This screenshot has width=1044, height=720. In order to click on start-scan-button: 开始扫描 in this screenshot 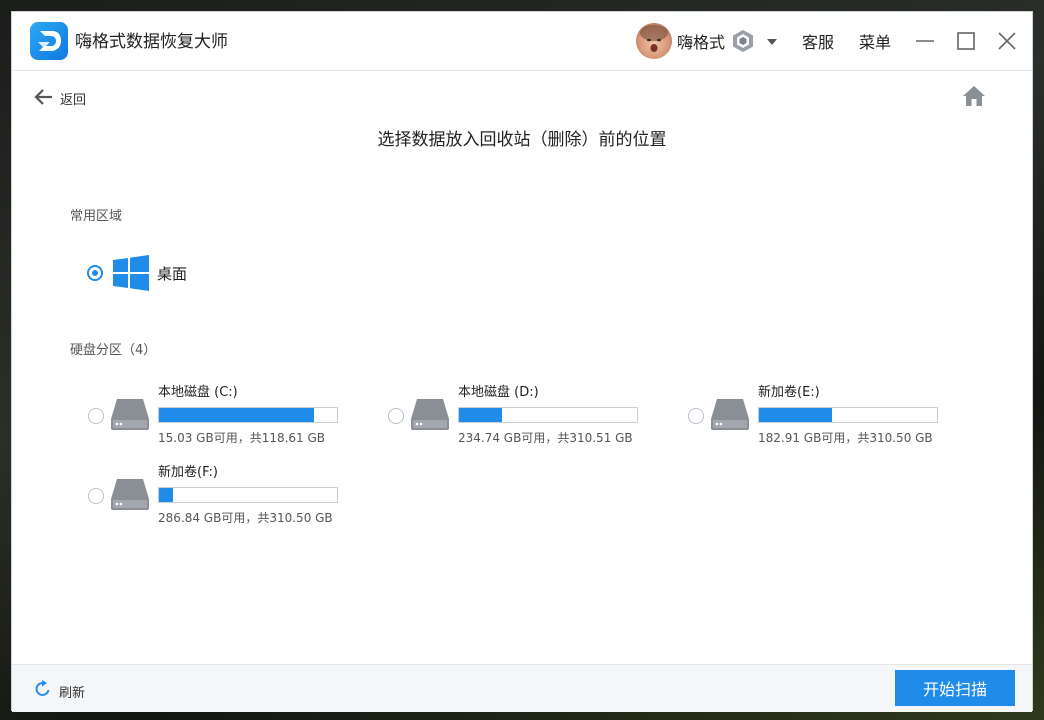, I will do `click(955, 688)`.